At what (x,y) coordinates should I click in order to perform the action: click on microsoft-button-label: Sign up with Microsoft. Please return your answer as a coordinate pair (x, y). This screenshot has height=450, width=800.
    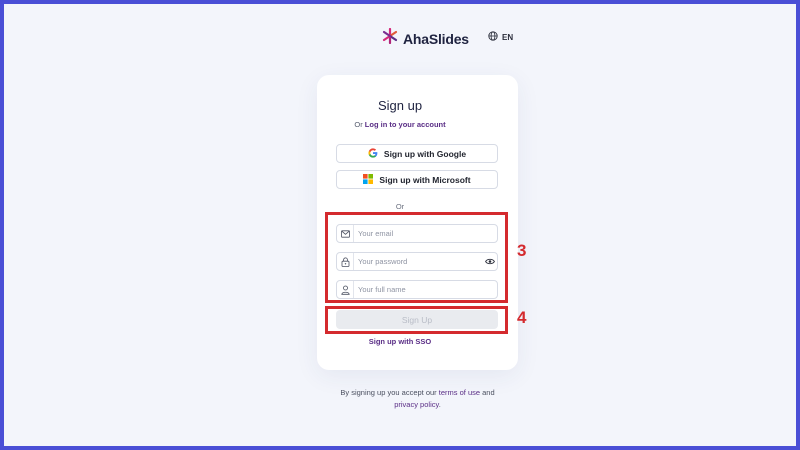
    Looking at the image, I should click on (425, 179).